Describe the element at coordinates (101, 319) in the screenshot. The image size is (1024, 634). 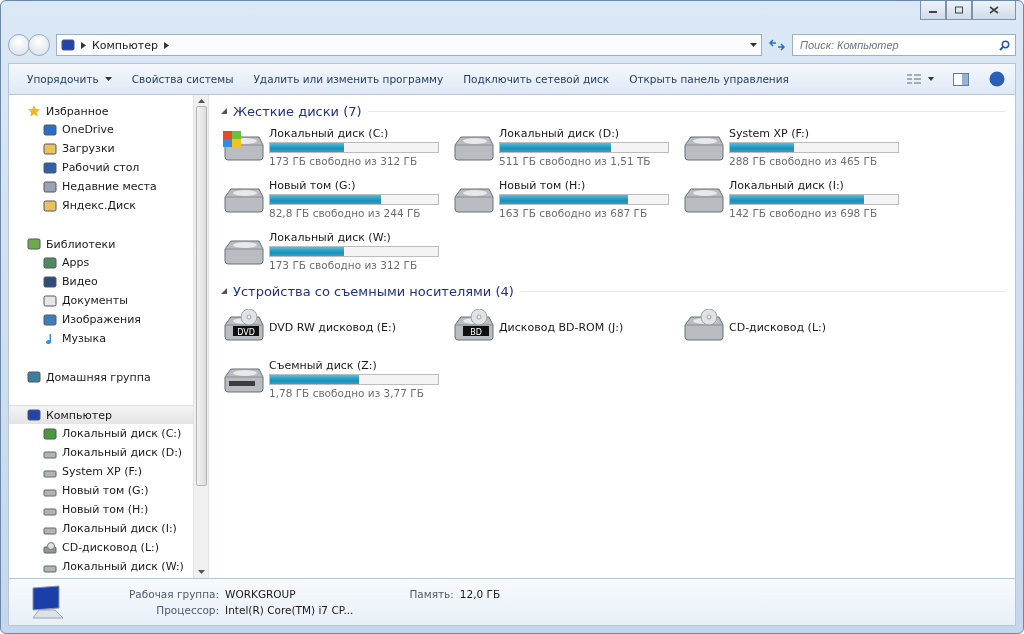
I see `sidebar-item: Изображения` at that location.